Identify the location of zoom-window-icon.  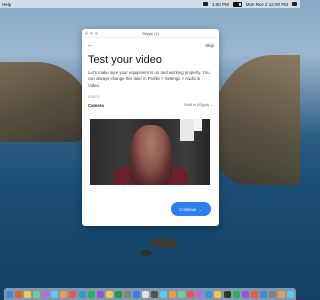
(96, 33).